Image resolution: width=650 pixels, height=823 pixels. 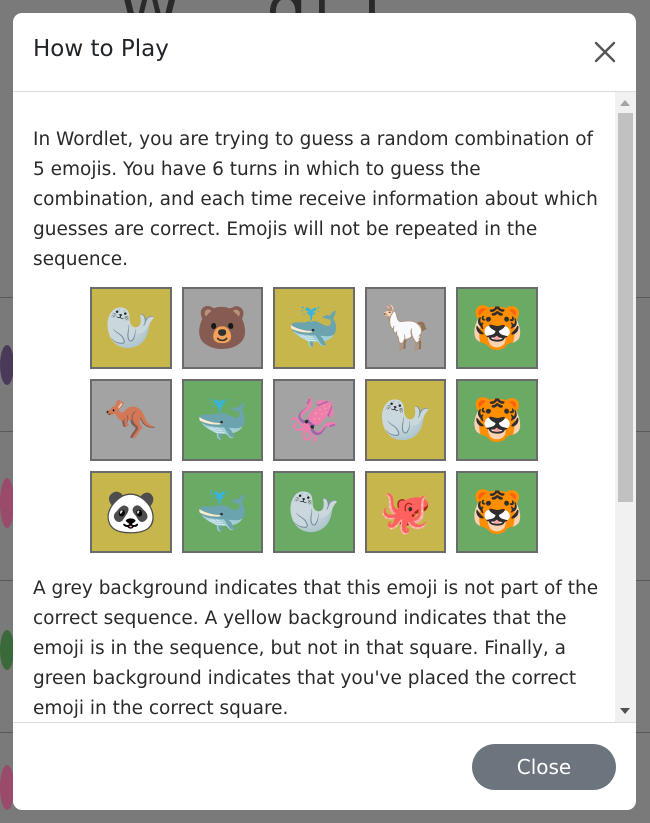 I want to click on modal-title: How to Play, so click(x=101, y=49).